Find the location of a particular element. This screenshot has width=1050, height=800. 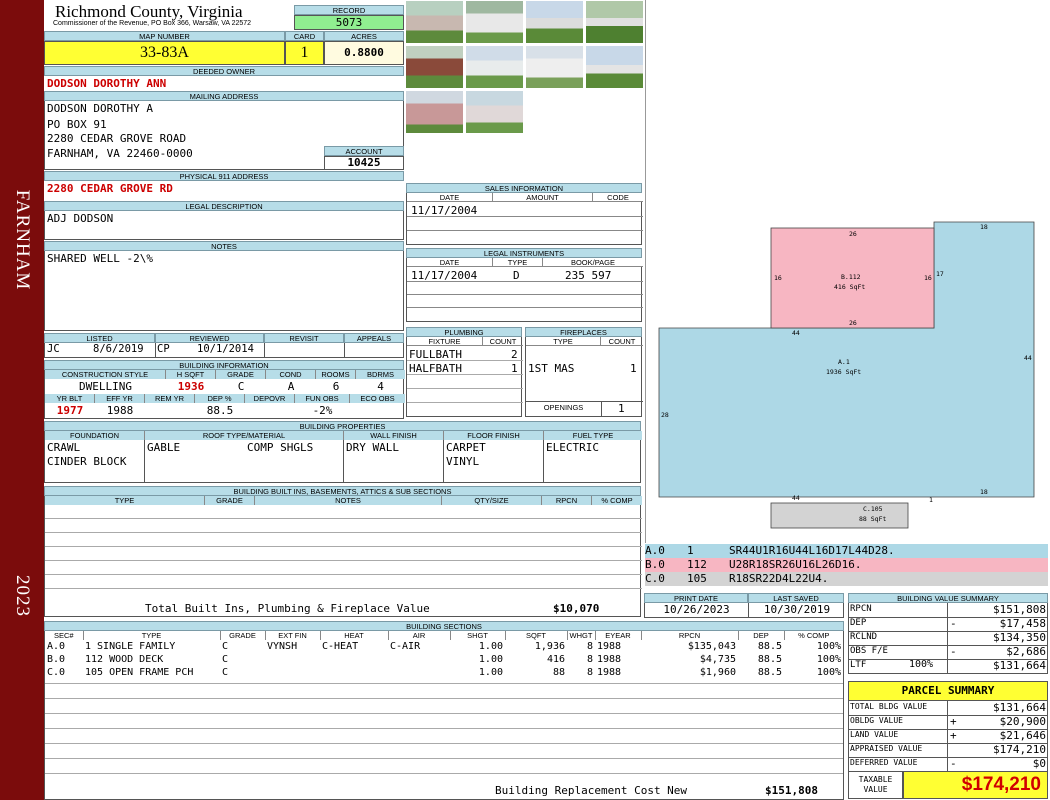

fixture-header: FIXTURE is located at coordinates (445, 341).